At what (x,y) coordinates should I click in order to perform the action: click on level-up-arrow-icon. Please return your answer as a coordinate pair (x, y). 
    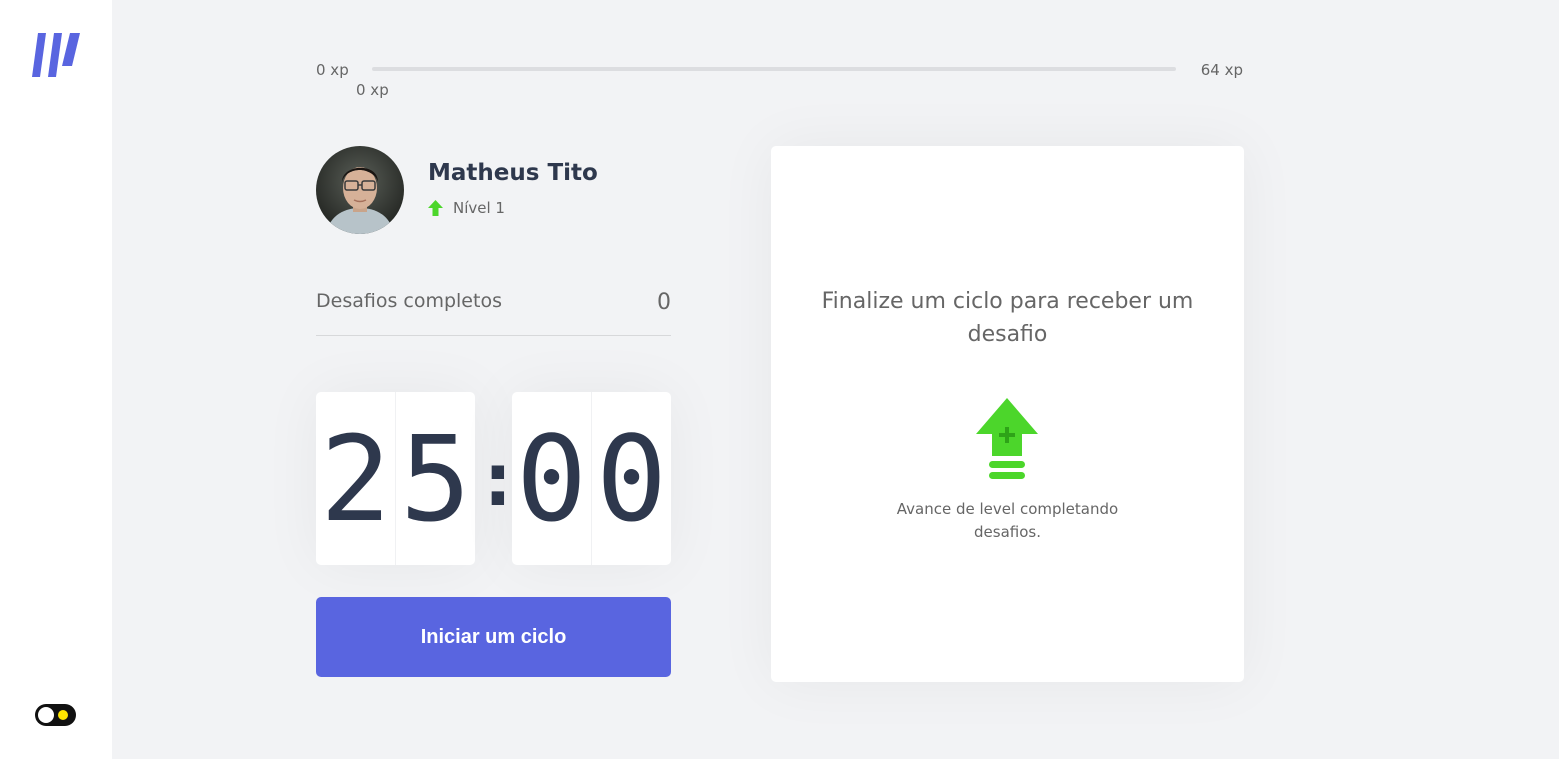
    Looking at the image, I should click on (435, 208).